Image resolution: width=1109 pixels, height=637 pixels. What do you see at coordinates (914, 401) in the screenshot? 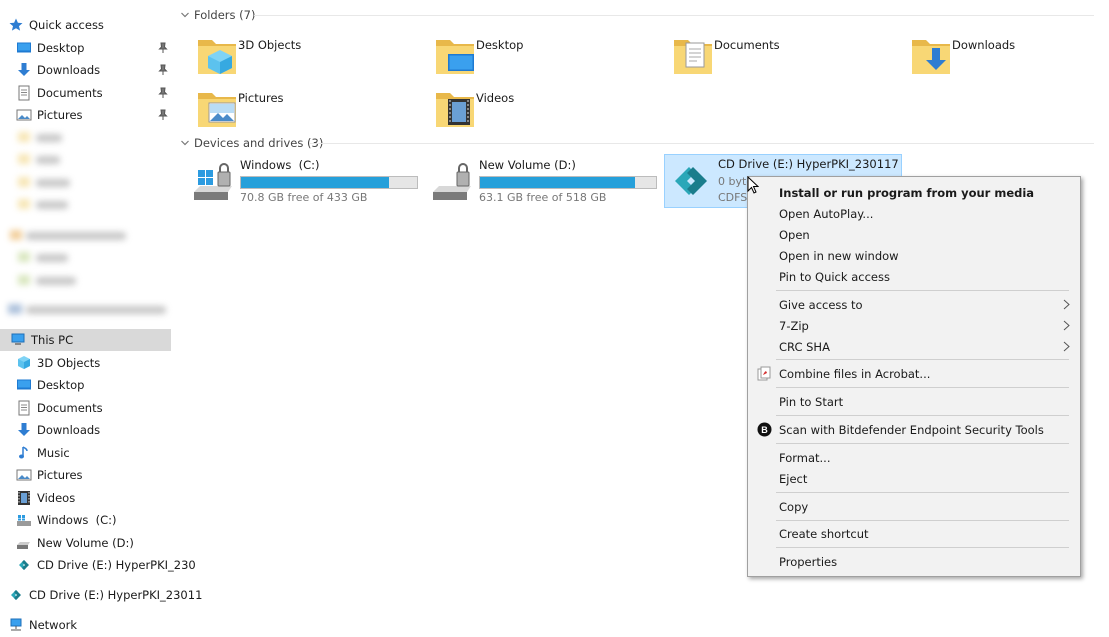
I see `menu-pin-start: Pin to Start` at bounding box center [914, 401].